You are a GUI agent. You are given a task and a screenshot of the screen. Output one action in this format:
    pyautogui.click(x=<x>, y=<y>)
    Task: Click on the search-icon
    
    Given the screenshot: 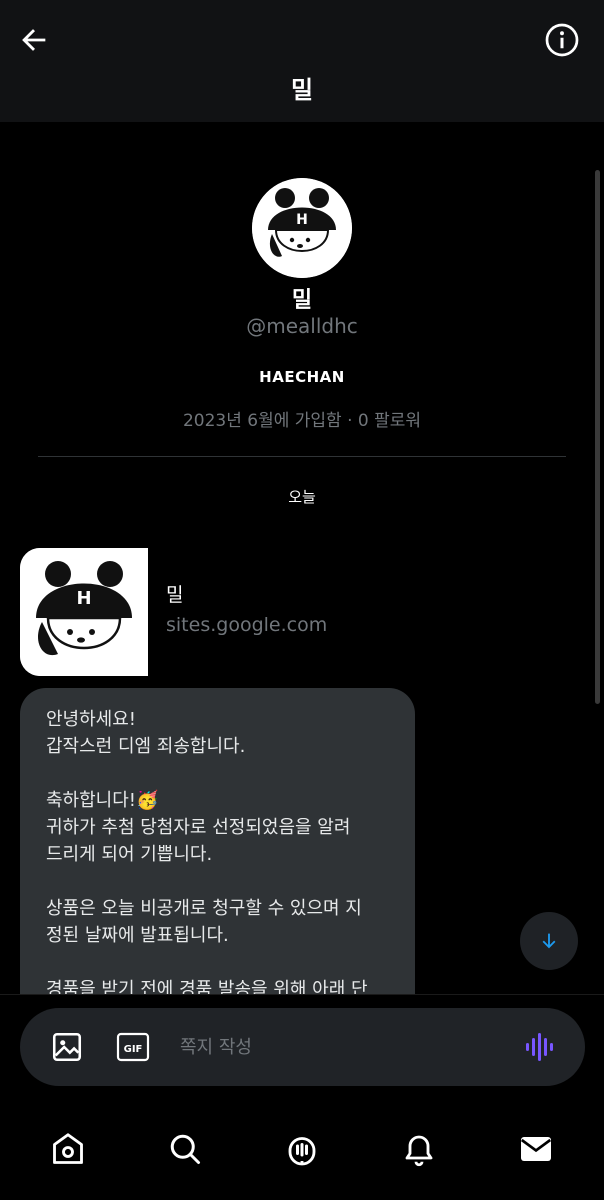 What is the action you would take?
    pyautogui.click(x=185, y=1149)
    